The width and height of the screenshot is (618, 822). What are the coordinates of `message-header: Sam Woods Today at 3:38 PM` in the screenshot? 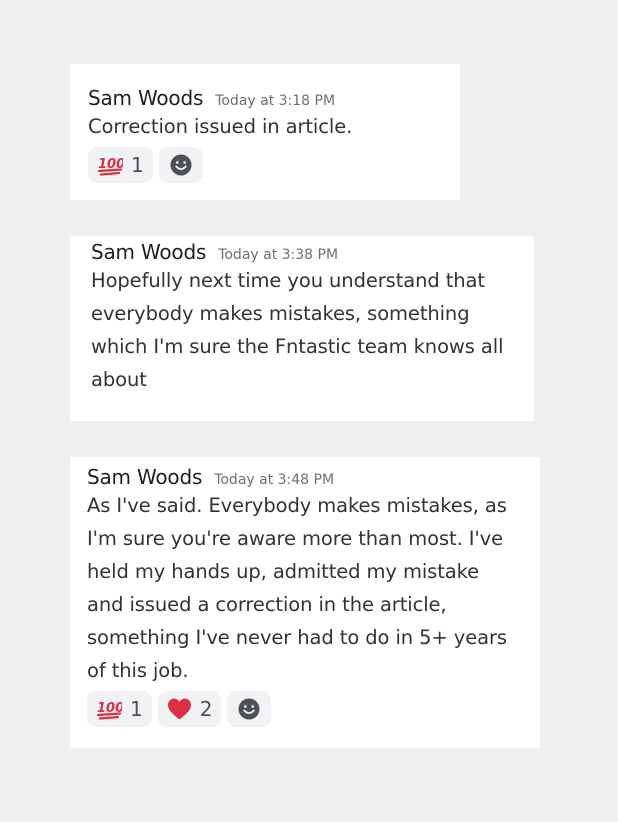 It's located at (312, 252).